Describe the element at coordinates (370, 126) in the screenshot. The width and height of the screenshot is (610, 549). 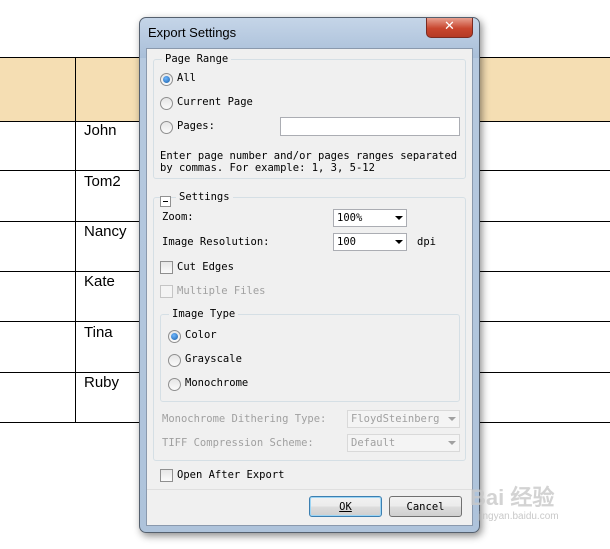
I see `pages-input` at that location.